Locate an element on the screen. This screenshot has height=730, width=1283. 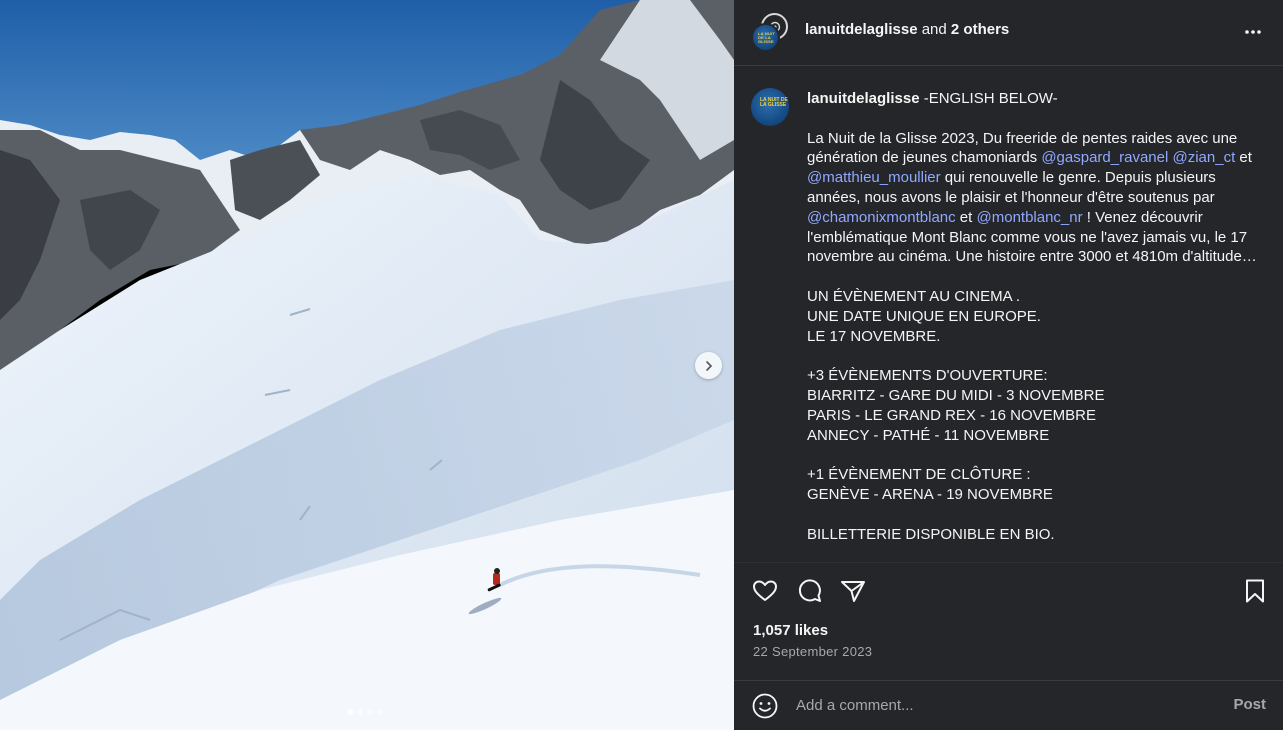
avatar: LA NUIT DE LA GLISSE is located at coordinates (765, 37).